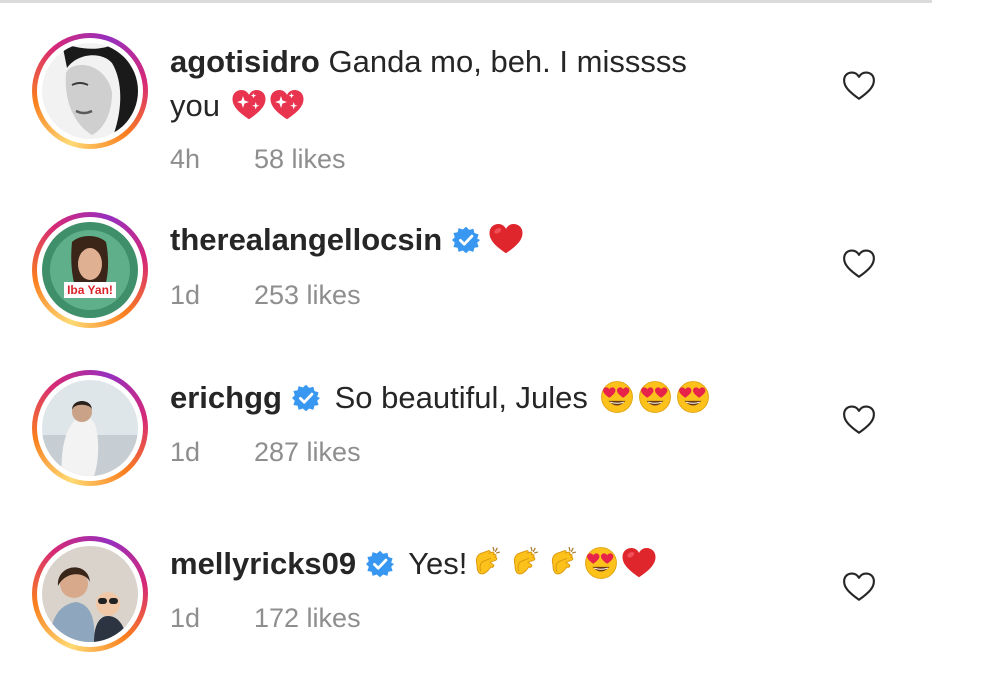  I want to click on comment-username: mellyricks09, so click(263, 563).